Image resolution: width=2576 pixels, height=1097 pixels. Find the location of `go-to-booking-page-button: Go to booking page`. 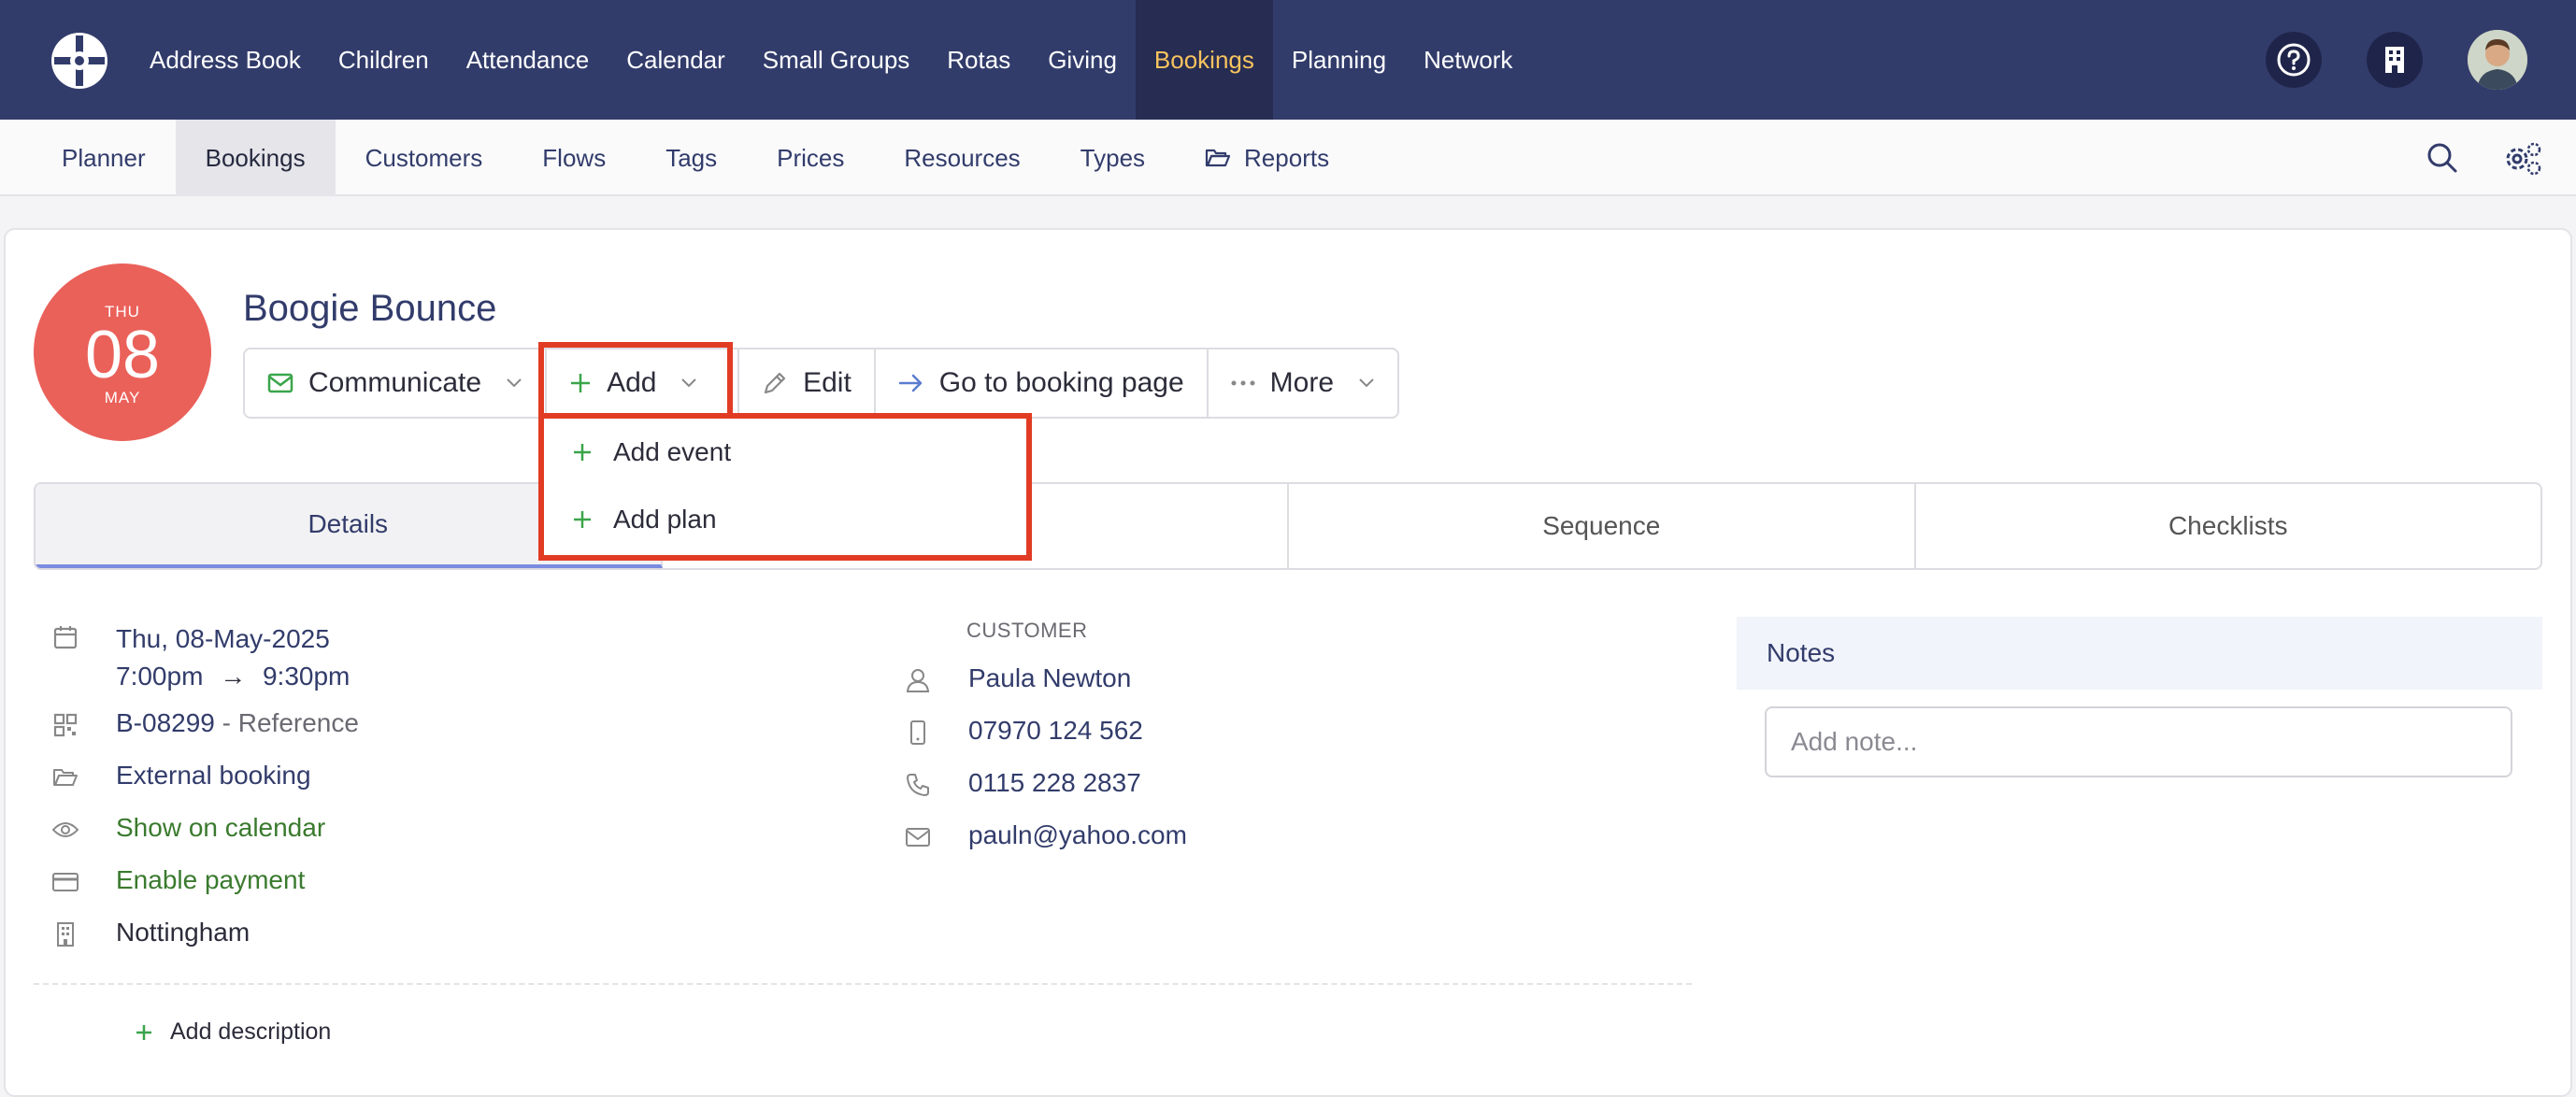

go-to-booking-page-button: Go to booking page is located at coordinates (1042, 383).